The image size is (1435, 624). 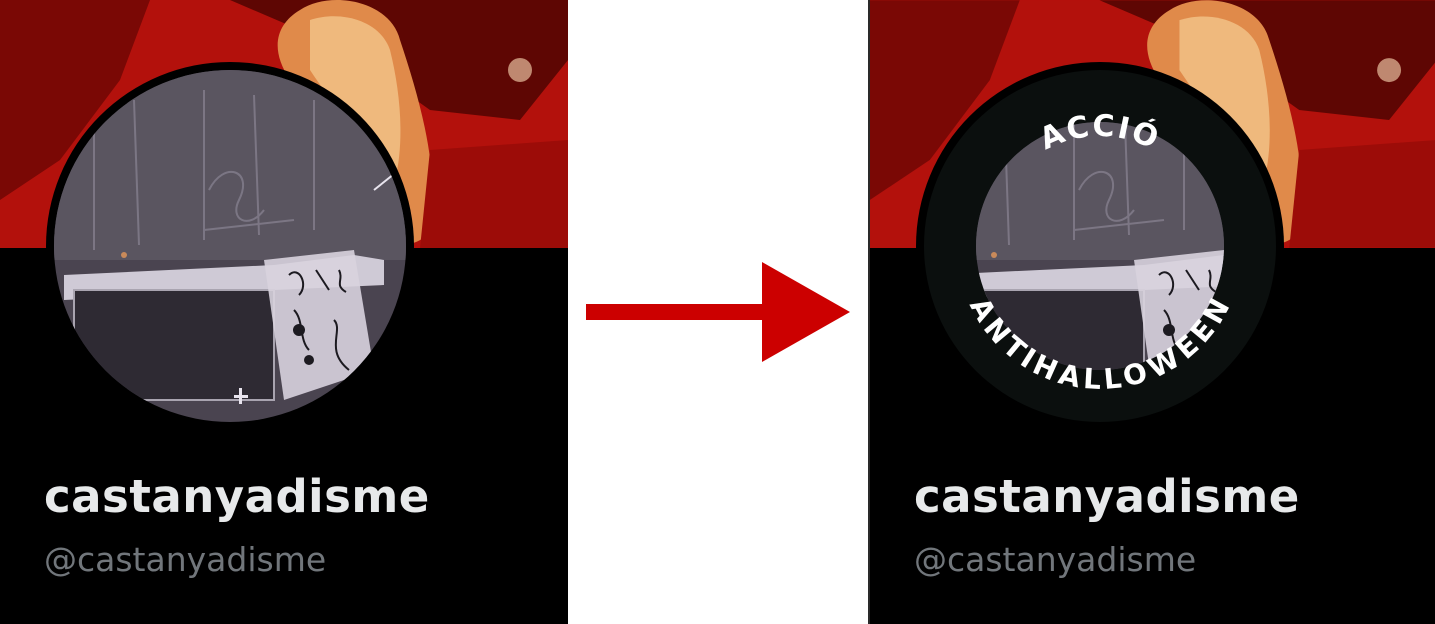 I want to click on svg-text: ACCIÓ, so click(x=1100, y=133).